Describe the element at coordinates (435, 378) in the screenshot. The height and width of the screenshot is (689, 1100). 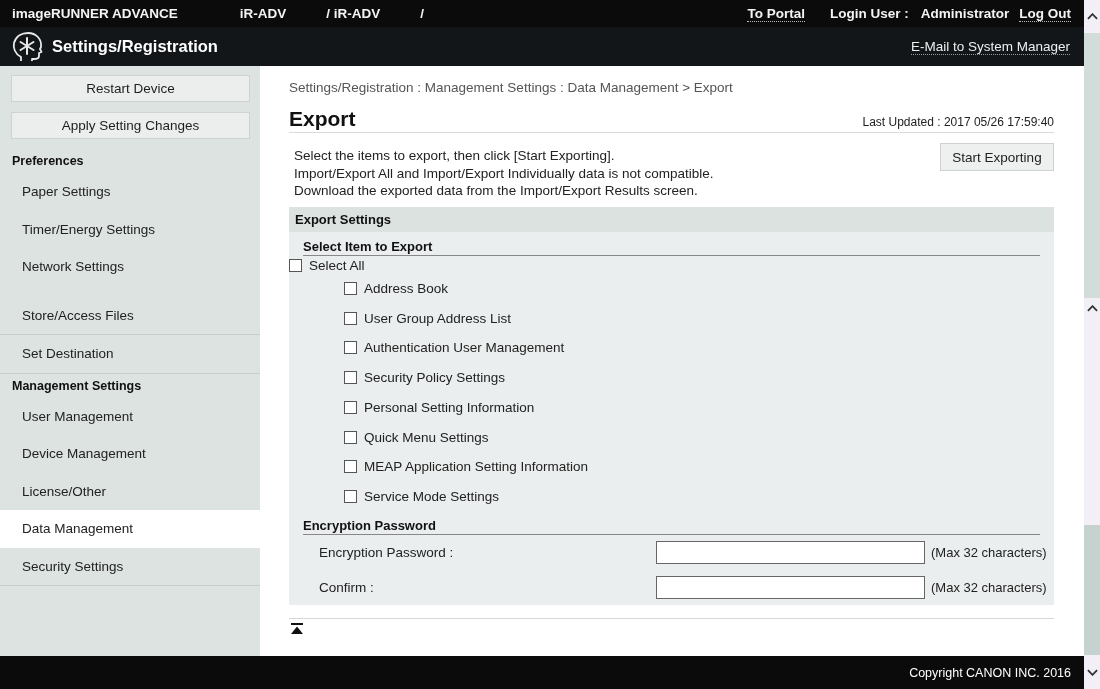
I see `checkbox-label: Security Policy Settings` at that location.